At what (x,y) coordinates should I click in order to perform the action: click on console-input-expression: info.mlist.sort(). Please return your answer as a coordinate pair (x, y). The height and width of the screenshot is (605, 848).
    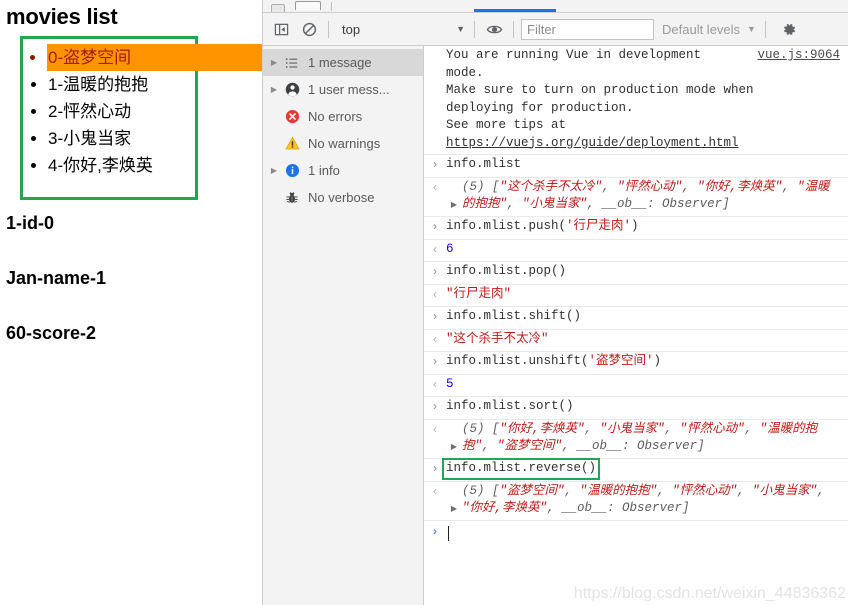
    Looking at the image, I should click on (645, 407).